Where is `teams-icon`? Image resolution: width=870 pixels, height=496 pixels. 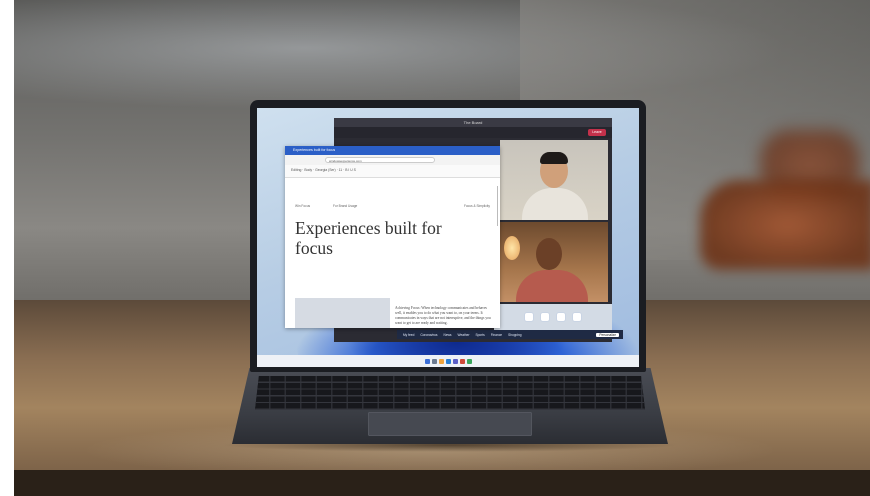
teams-icon is located at coordinates (455, 361).